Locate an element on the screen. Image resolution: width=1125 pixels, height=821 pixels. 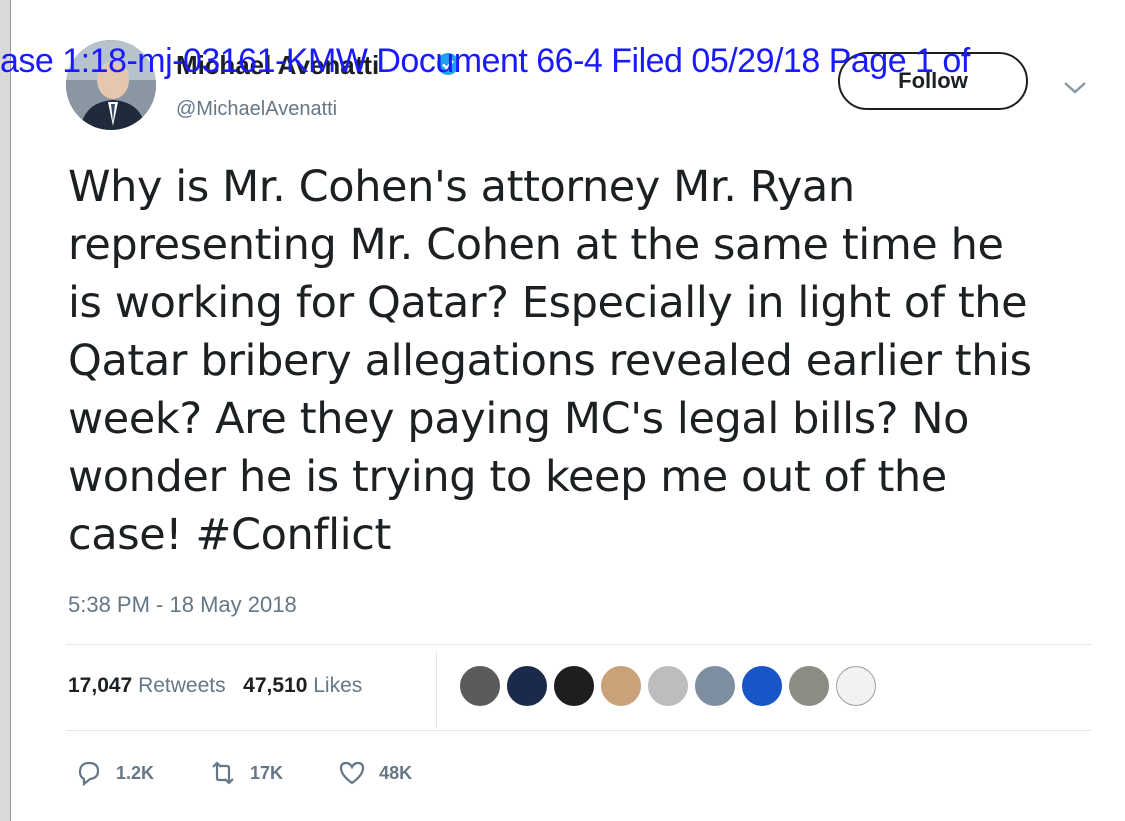
tweet-actions: 1.2K 17K 48K is located at coordinates (270, 773).